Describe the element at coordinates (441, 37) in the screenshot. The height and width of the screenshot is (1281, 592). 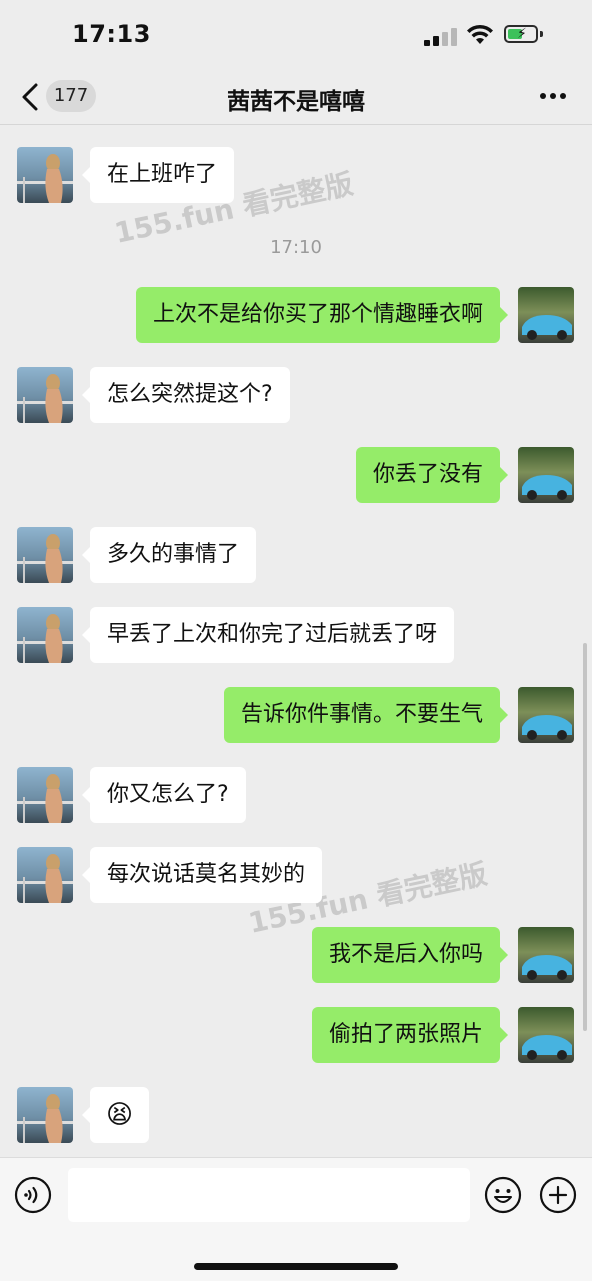
I see `cellular-signal-icon` at that location.